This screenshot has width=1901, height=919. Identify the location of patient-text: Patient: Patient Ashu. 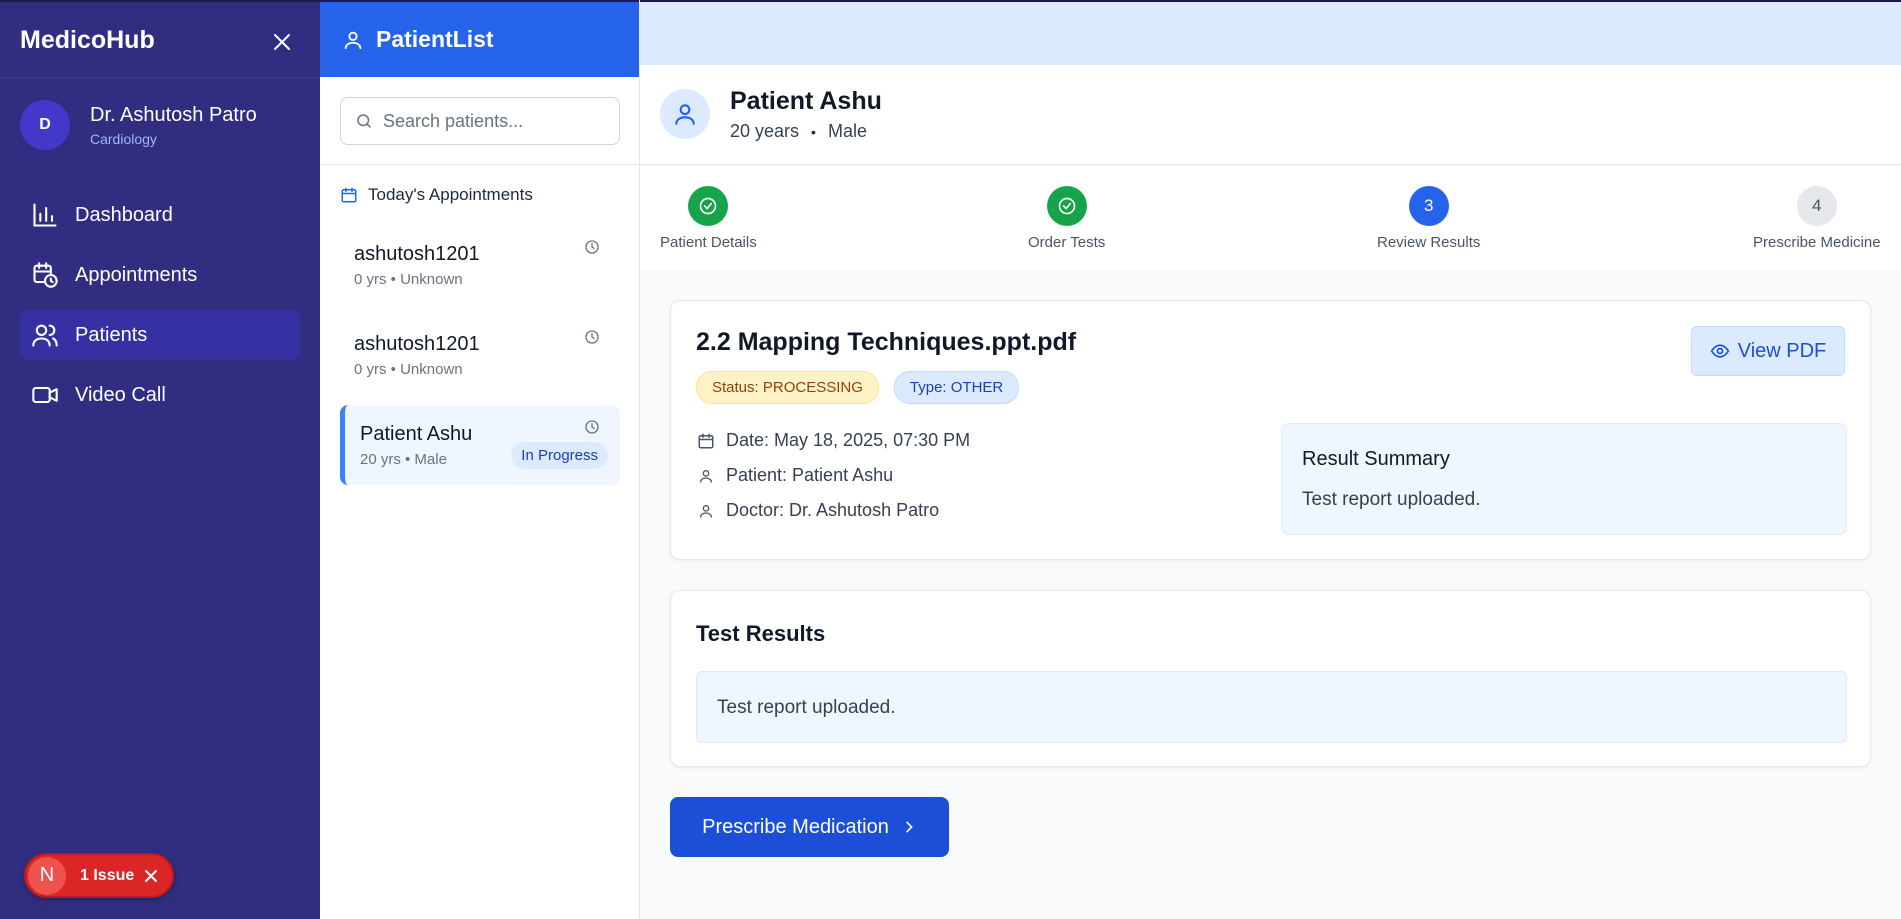
(810, 475).